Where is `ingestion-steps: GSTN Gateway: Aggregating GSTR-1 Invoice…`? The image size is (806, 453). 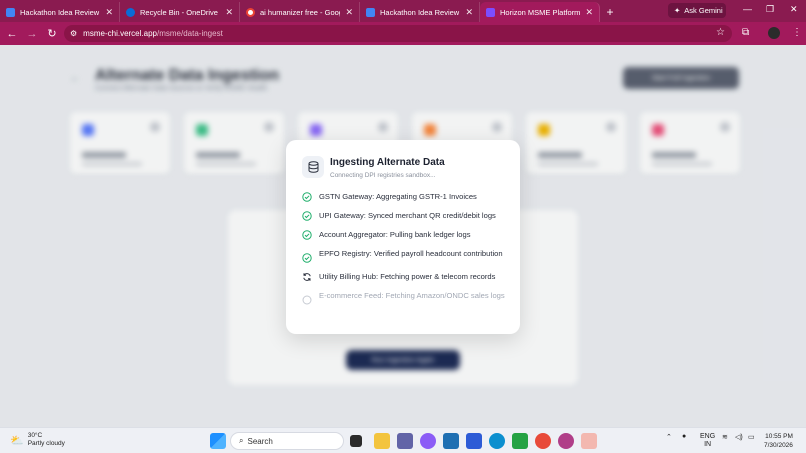 ingestion-steps: GSTN Gateway: Aggregating GSTR-1 Invoice… is located at coordinates (407, 253).